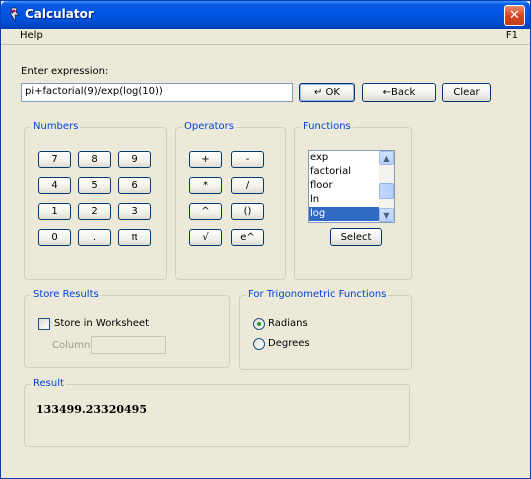 The image size is (531, 479). Describe the element at coordinates (344, 158) in the screenshot. I see `list-item: exp` at that location.